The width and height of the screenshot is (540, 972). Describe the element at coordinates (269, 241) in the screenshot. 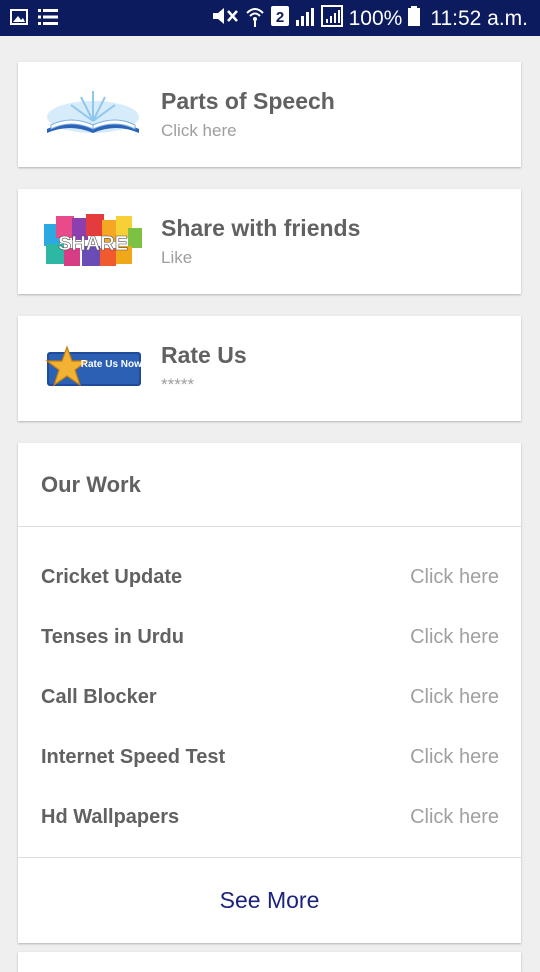

I see `card-share-with-friends: SHARE Share with friends Like` at that location.